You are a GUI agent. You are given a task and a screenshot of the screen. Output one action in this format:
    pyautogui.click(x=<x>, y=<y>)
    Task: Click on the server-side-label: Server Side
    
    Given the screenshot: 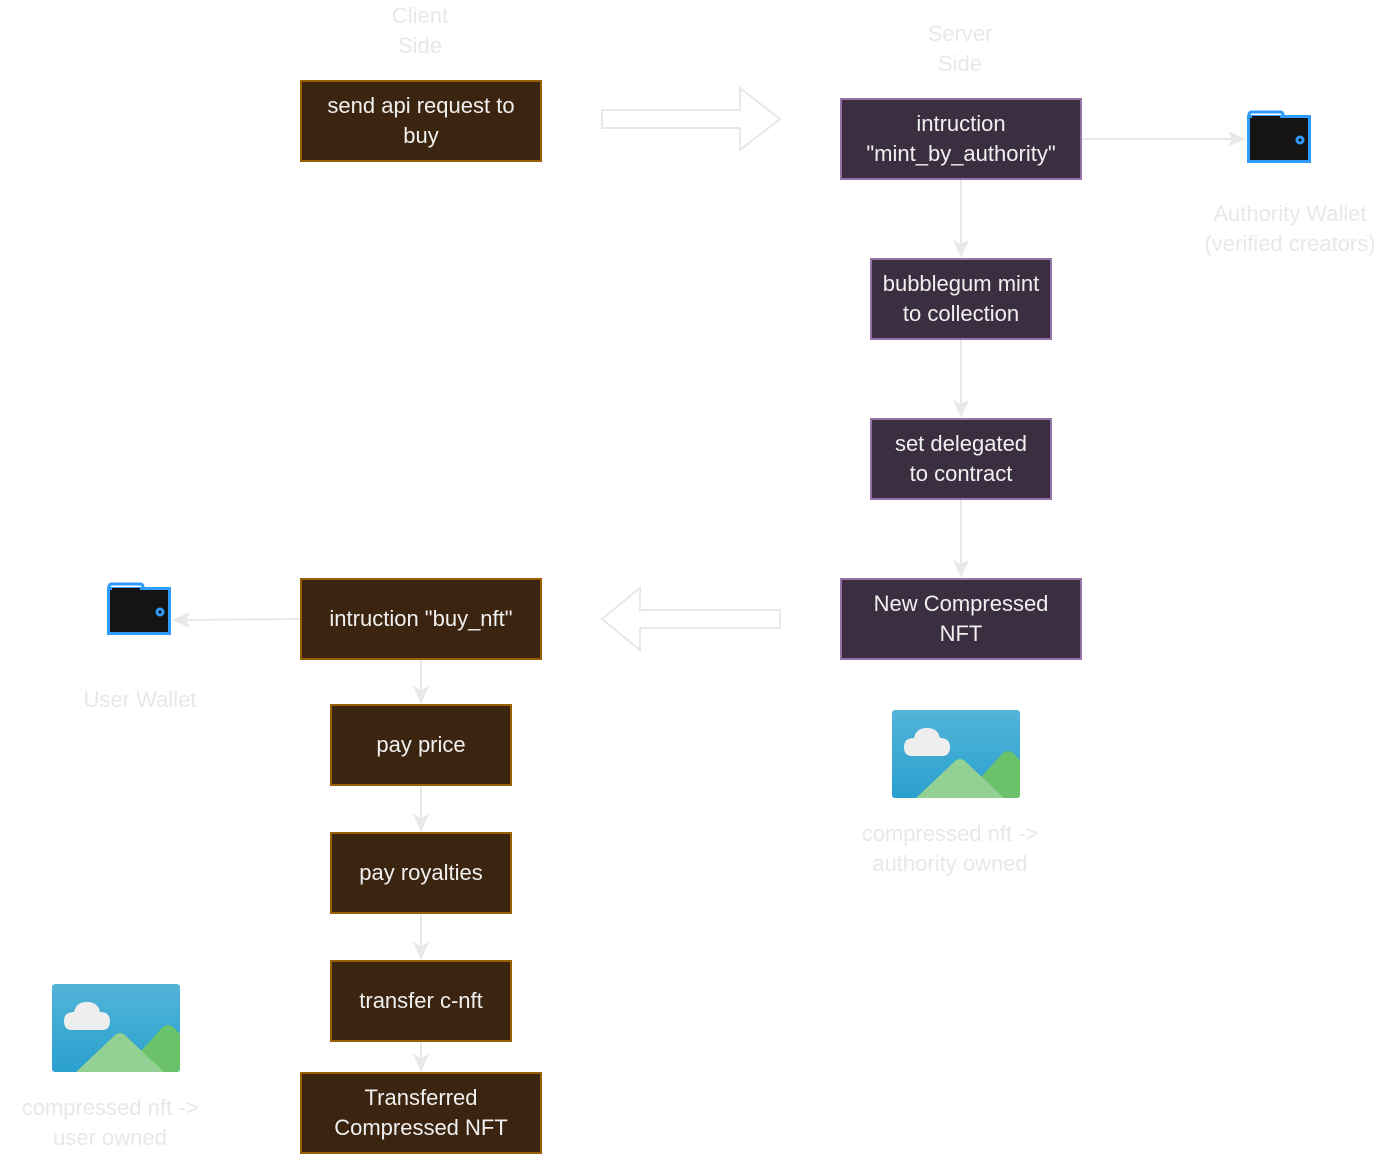 What is the action you would take?
    pyautogui.click(x=960, y=48)
    